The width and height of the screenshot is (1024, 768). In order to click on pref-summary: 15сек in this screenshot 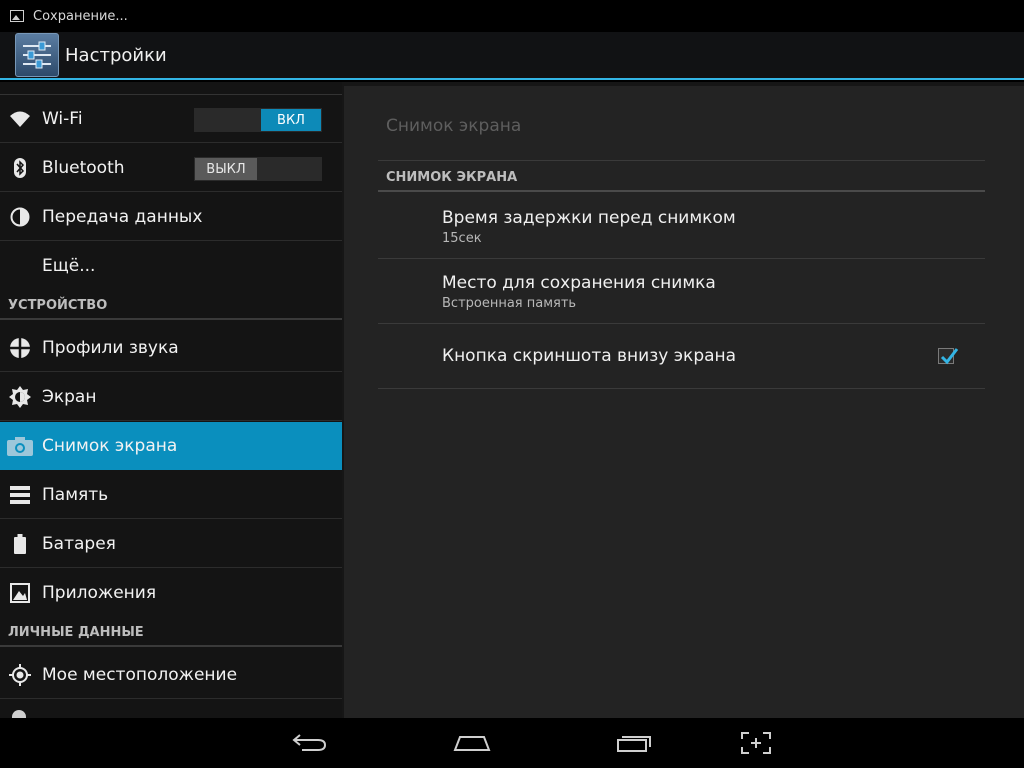, I will do `click(462, 238)`.